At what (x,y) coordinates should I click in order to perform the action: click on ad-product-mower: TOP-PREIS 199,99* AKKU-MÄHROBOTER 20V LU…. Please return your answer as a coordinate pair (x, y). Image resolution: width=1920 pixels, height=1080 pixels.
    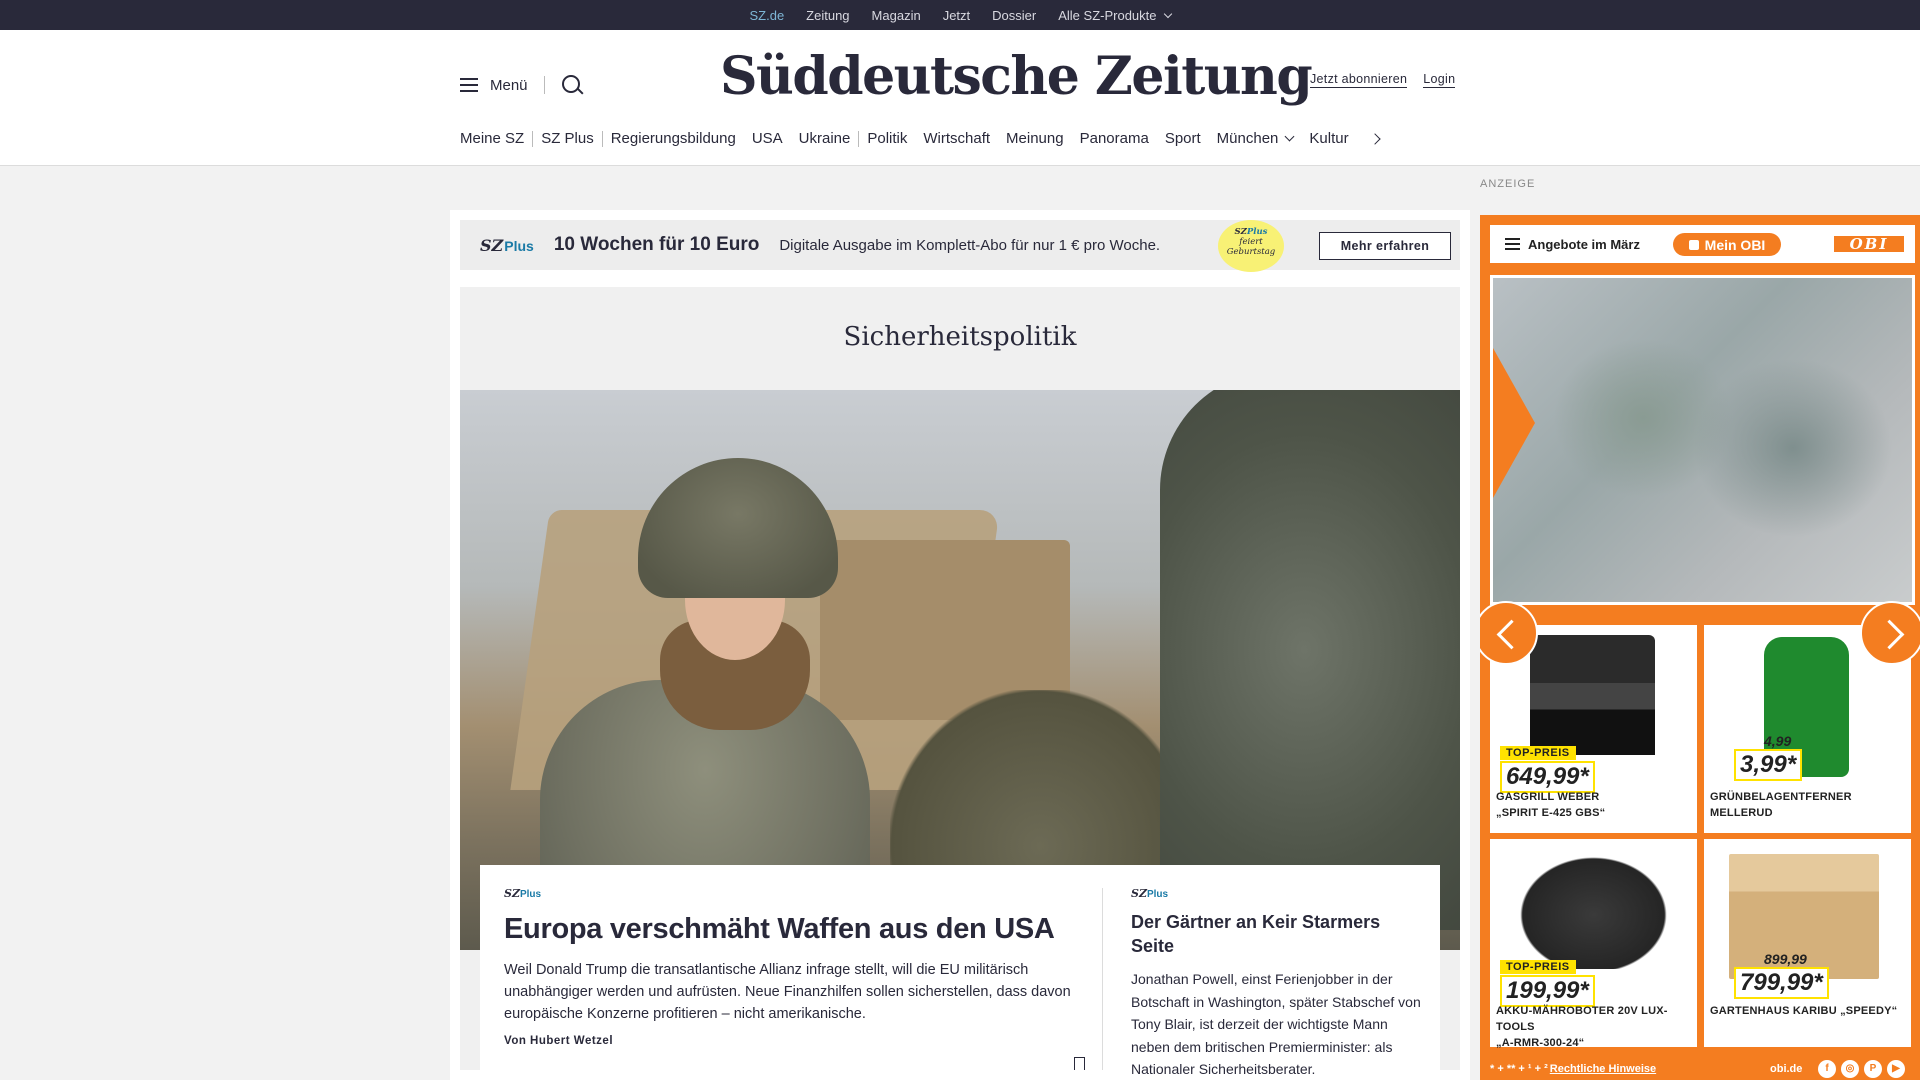
    Looking at the image, I should click on (1593, 944).